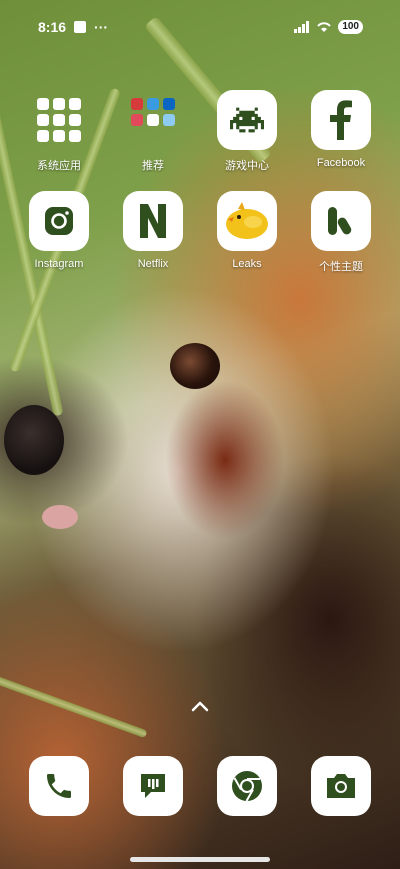 Image resolution: width=400 pixels, height=869 pixels. What do you see at coordinates (350, 27) in the screenshot?
I see `battery-icon: 100` at bounding box center [350, 27].